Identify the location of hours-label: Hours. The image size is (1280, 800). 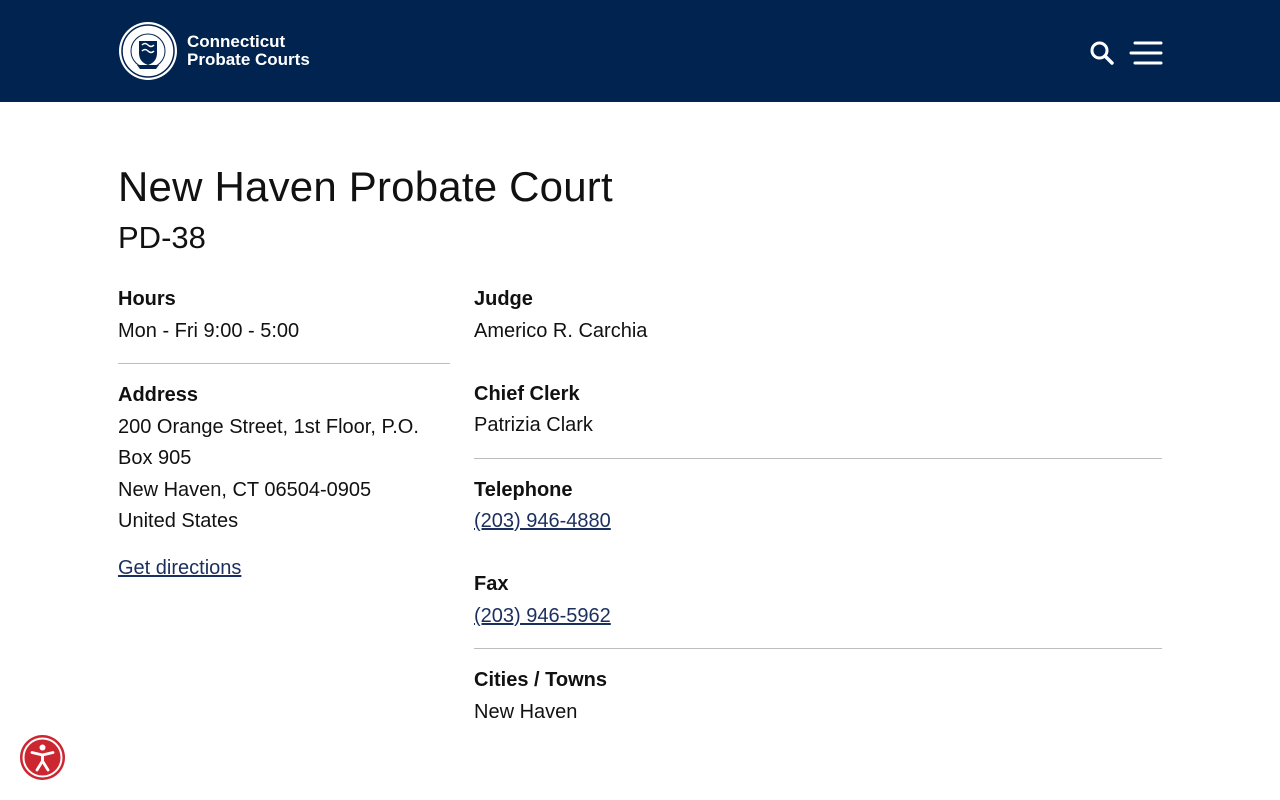
(147, 299).